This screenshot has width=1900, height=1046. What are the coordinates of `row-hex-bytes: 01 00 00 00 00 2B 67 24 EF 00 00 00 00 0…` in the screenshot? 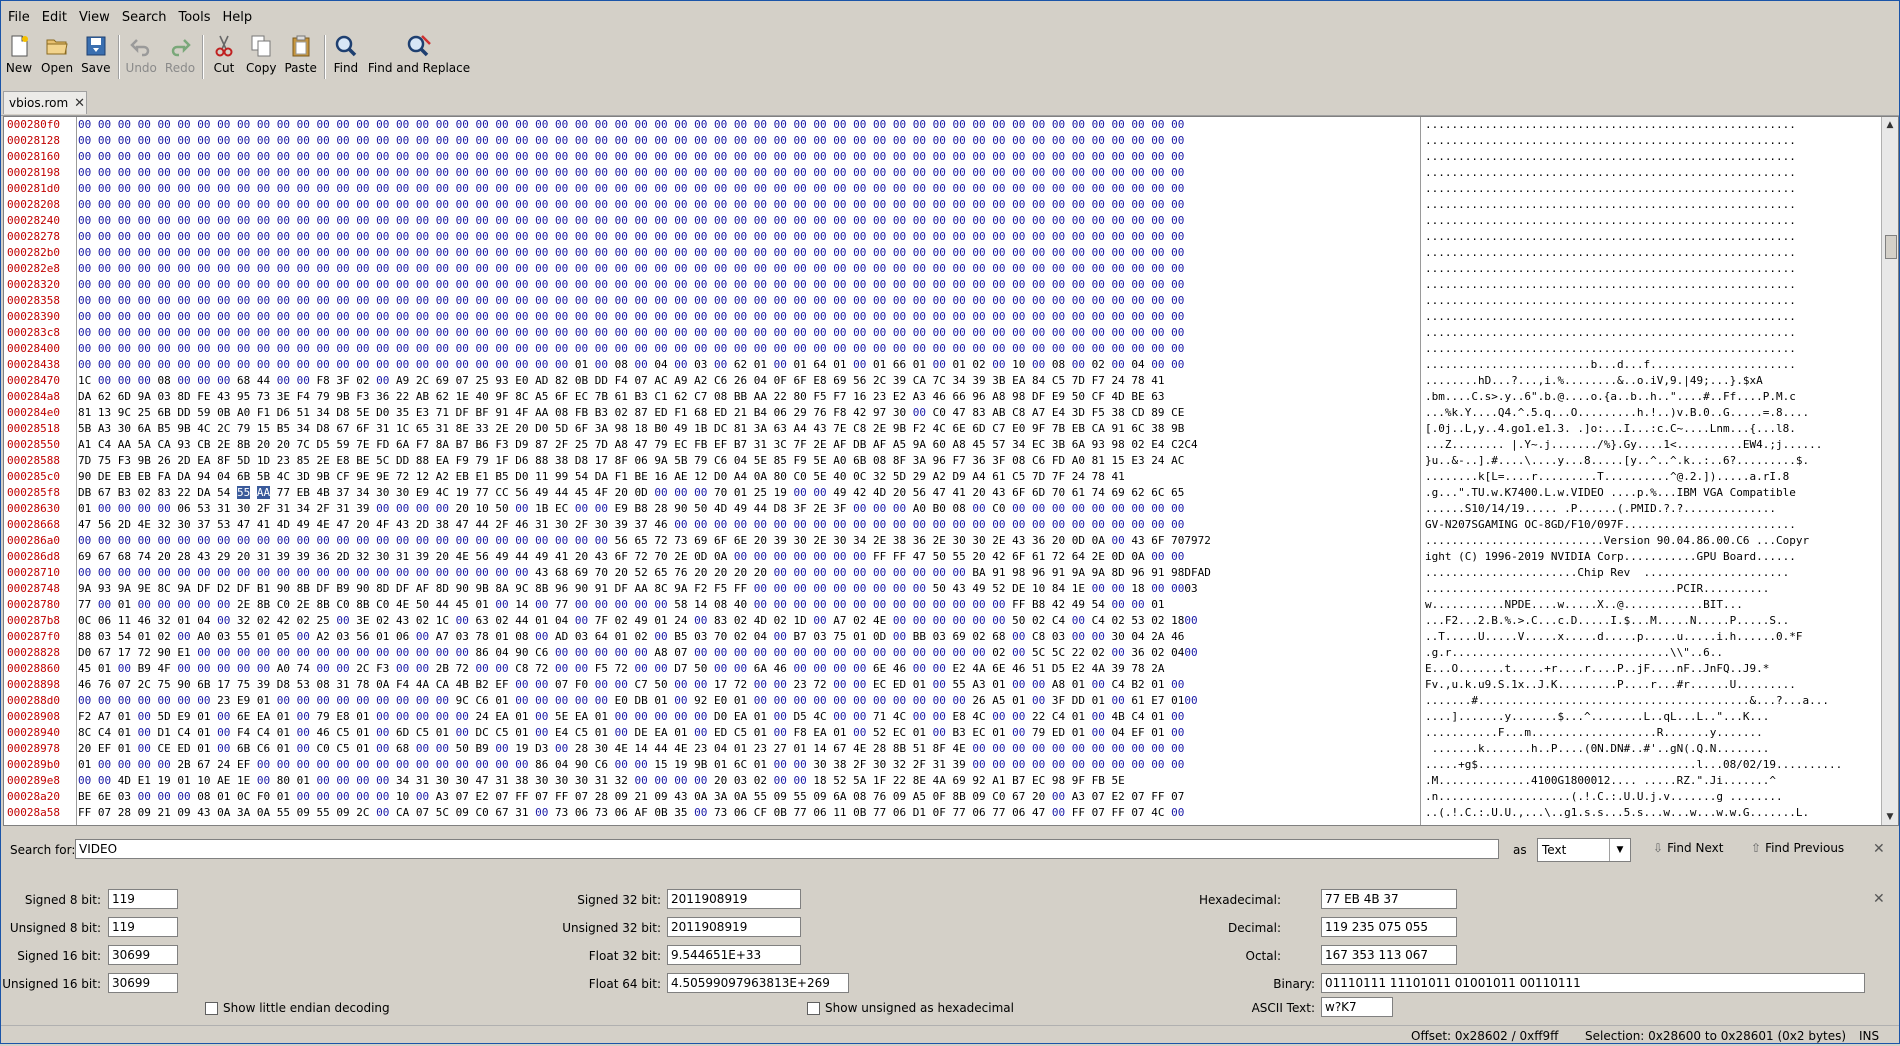 It's located at (631, 765).